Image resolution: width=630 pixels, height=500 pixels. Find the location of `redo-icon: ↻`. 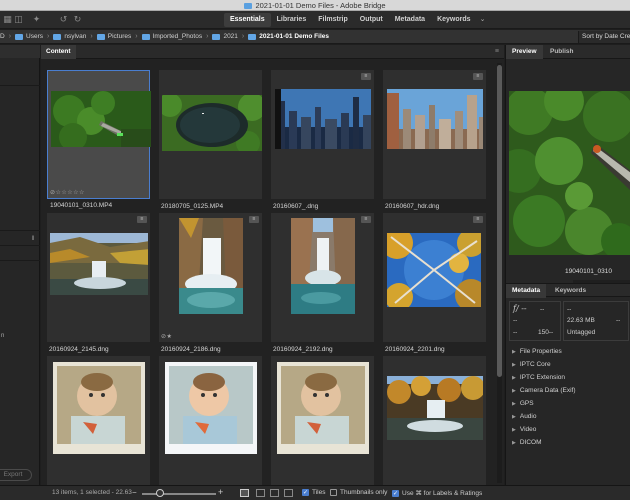

redo-icon: ↻ is located at coordinates (77, 19).